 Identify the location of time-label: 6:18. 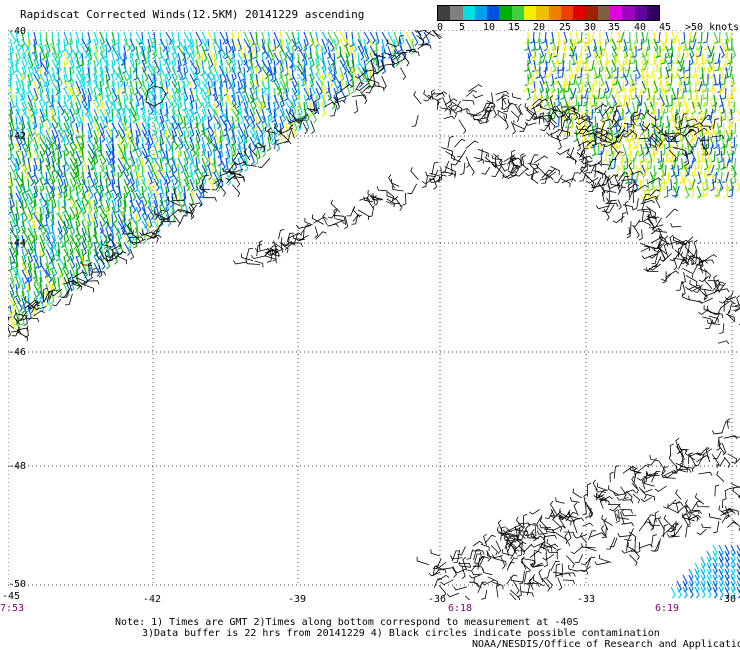
(460, 608).